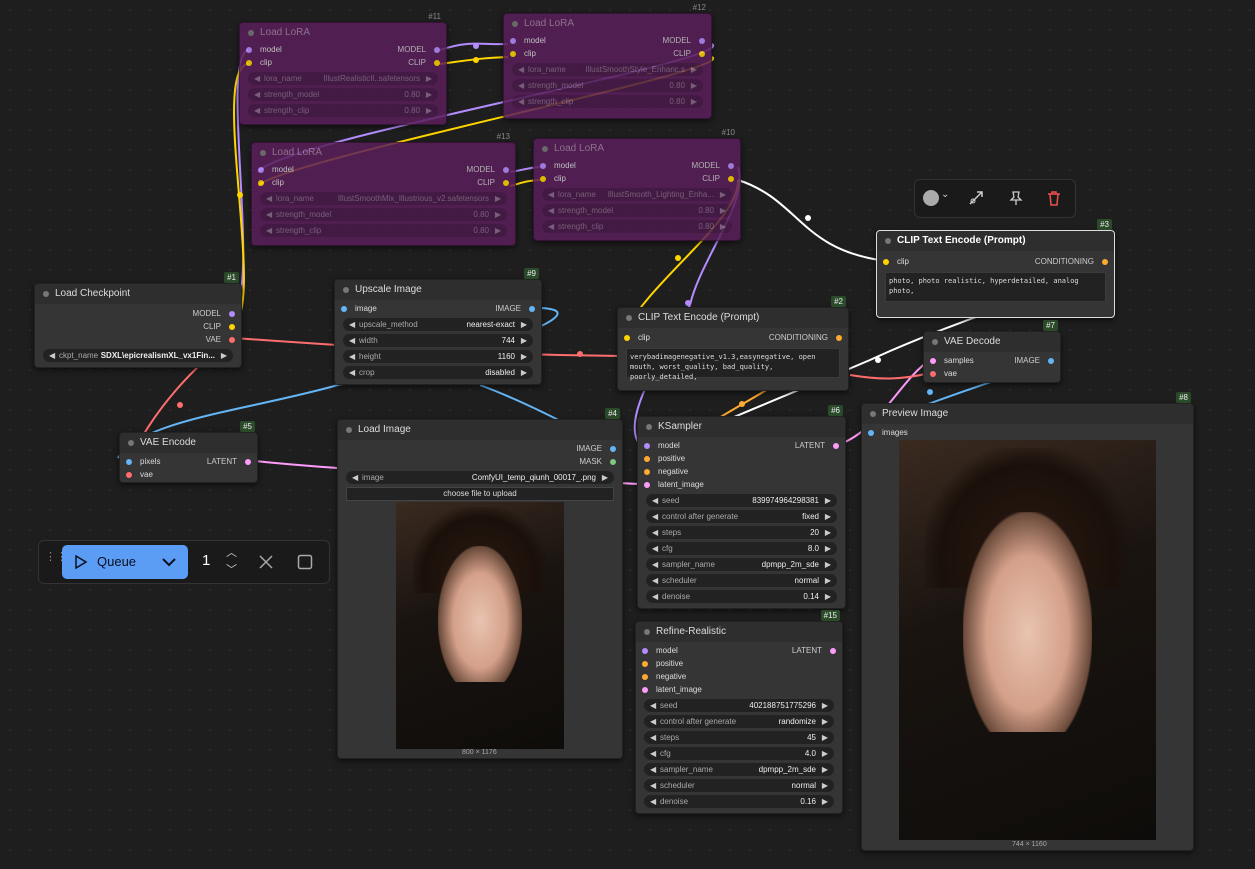 The image size is (1255, 869). I want to click on upscale-method-widget: ◀ upscale_method nearest-exact ▶, so click(438, 324).